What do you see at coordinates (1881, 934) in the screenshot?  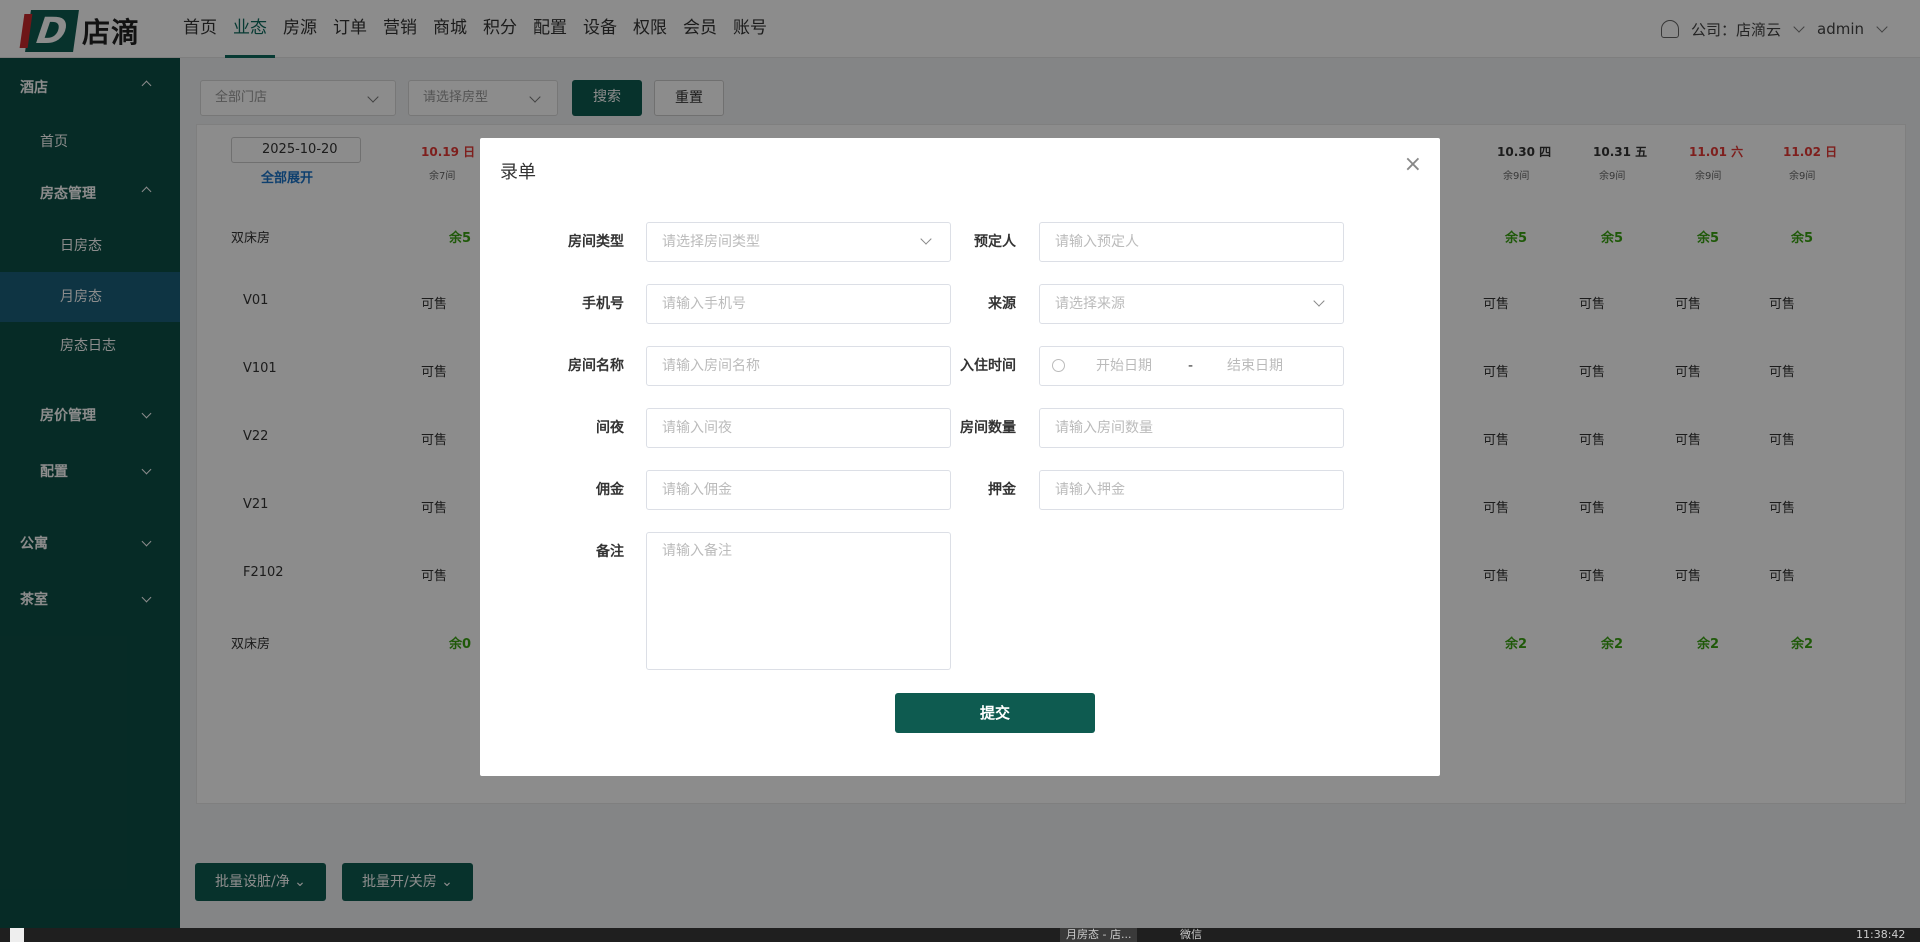 I see `taskbar-clock: 11:38:42` at bounding box center [1881, 934].